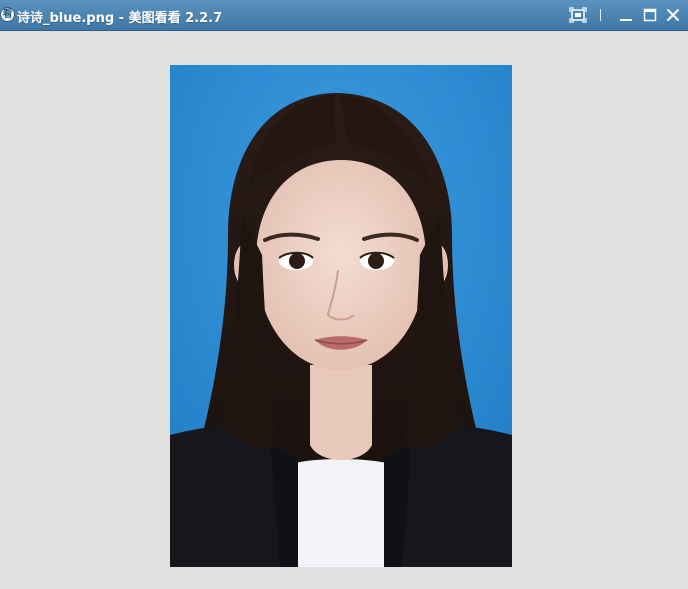  I want to click on maximize-icon, so click(650, 15).